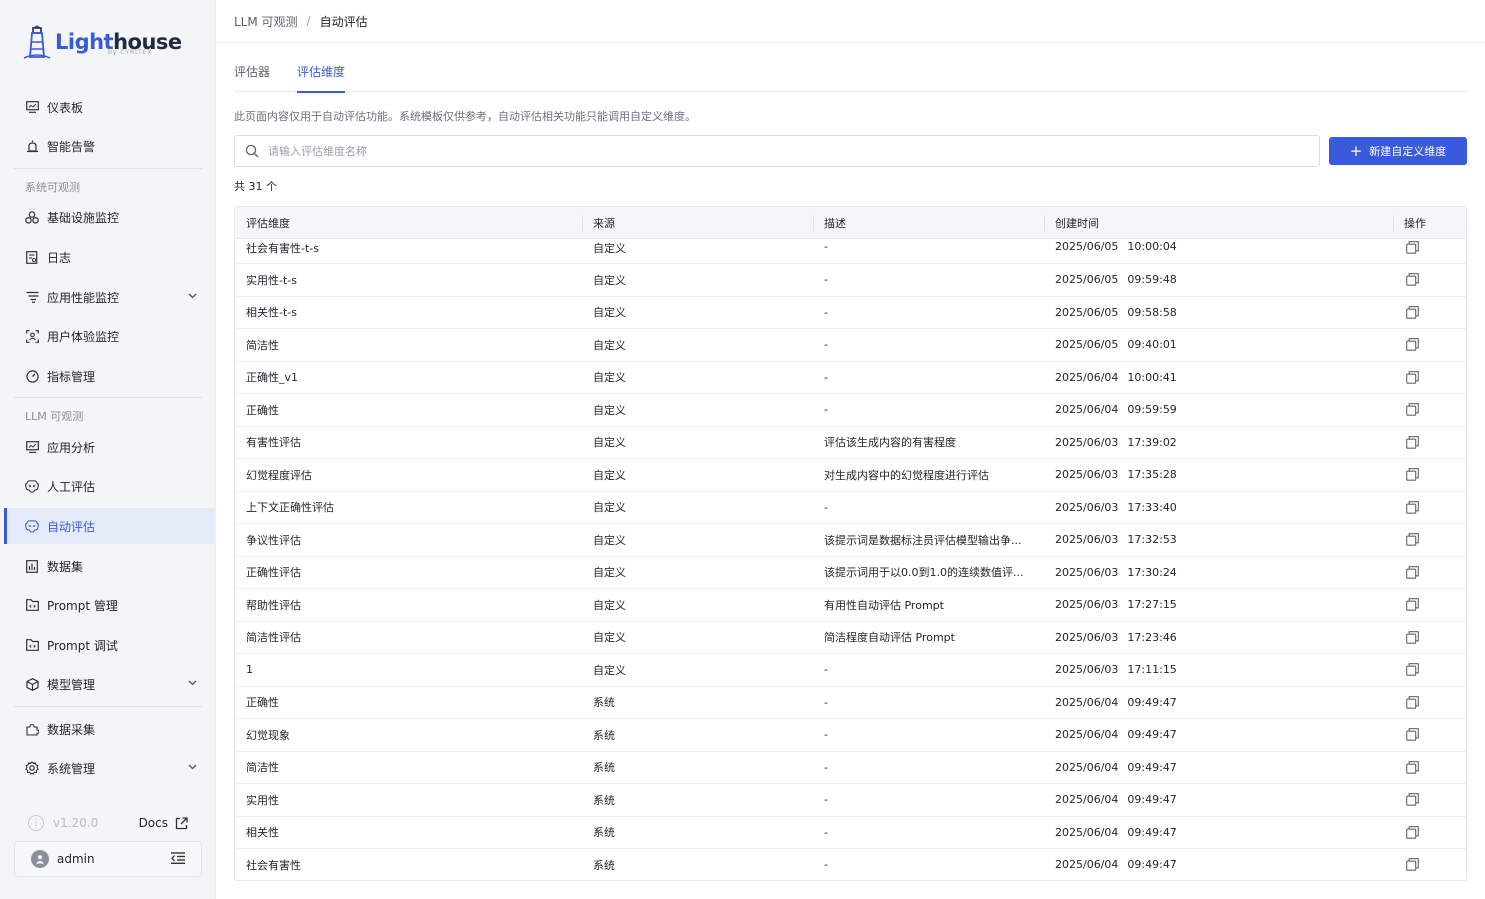 This screenshot has height=899, width=1485. What do you see at coordinates (109, 566) in the screenshot?
I see `nav-item-datasets: 数据集` at bounding box center [109, 566].